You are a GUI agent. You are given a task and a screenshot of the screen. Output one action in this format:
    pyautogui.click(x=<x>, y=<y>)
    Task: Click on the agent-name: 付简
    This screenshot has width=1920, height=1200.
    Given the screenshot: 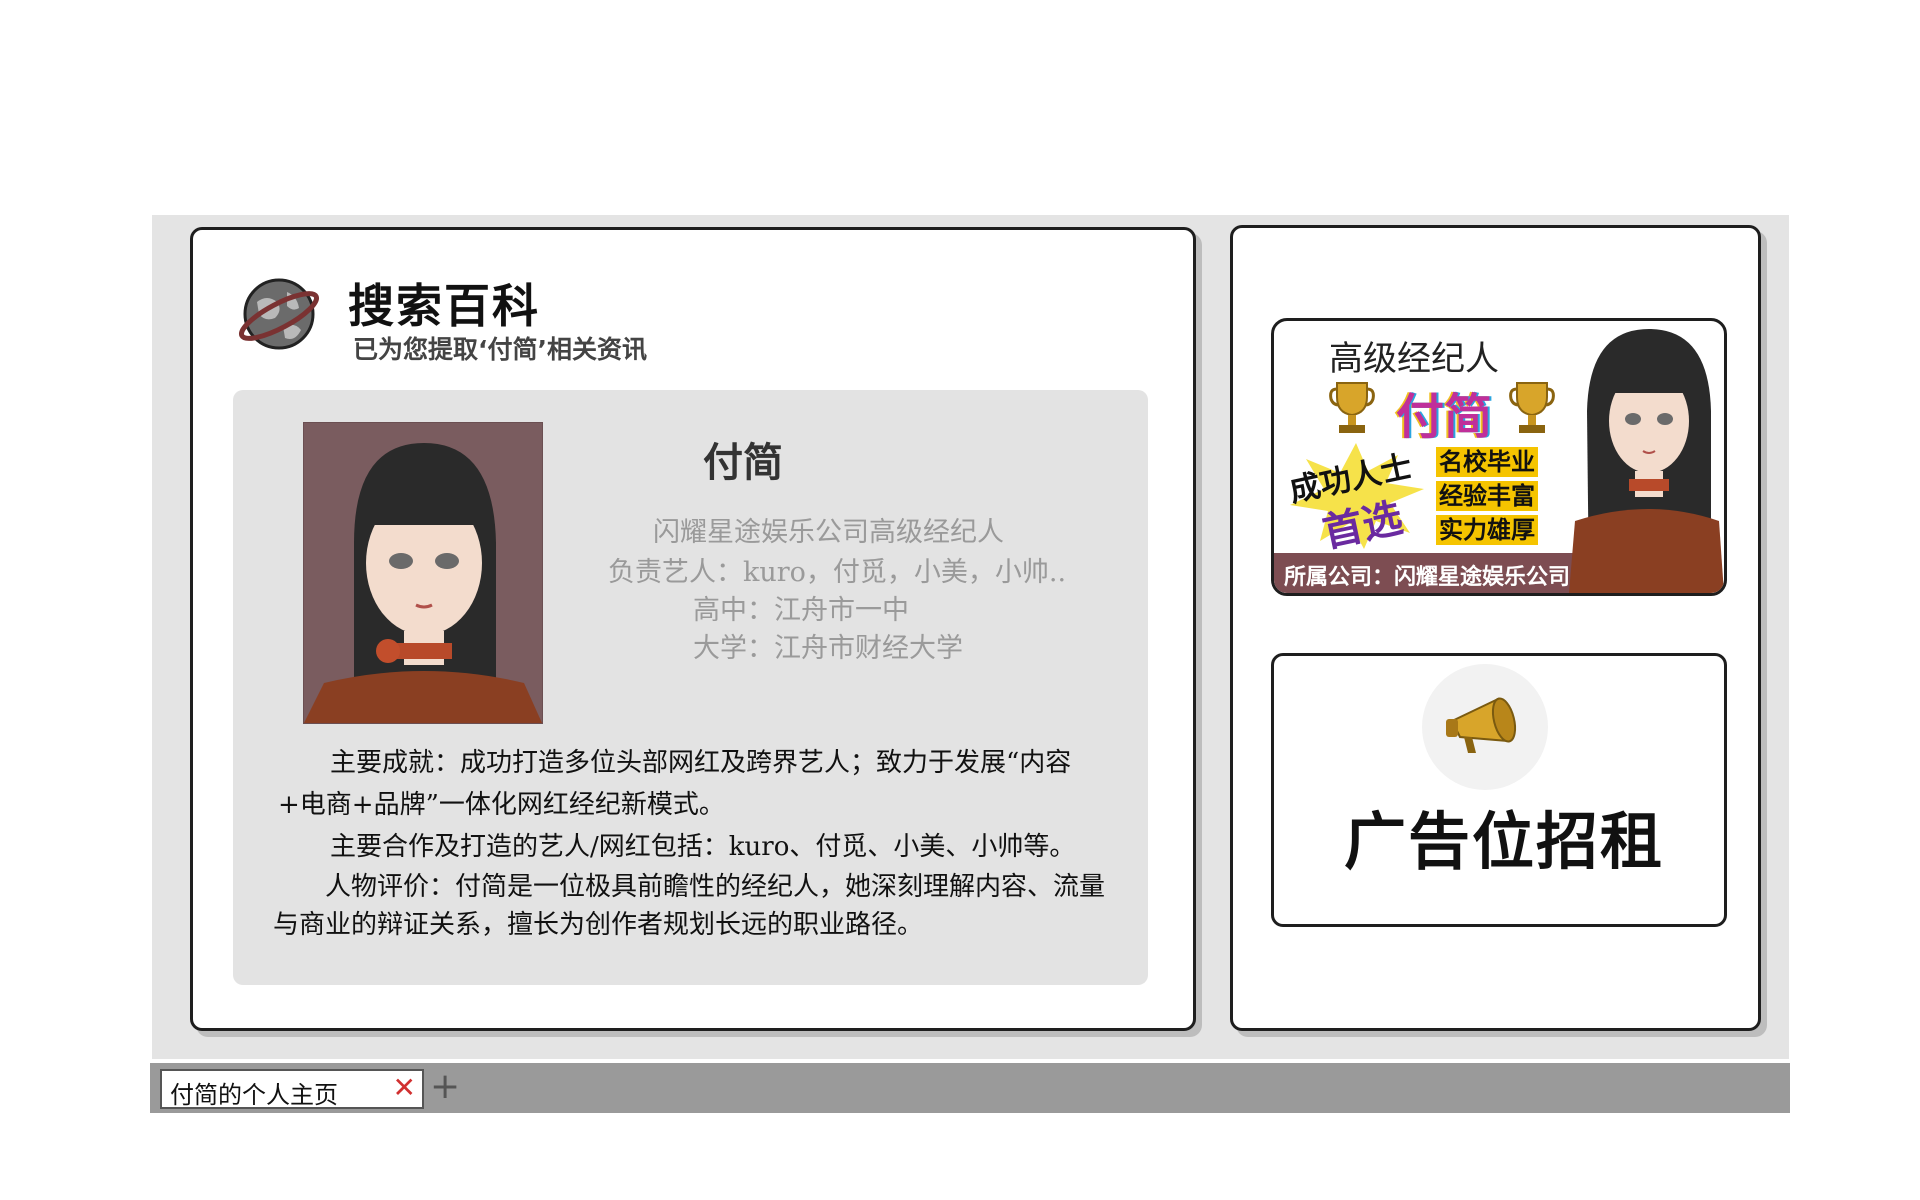 What is the action you would take?
    pyautogui.click(x=1444, y=417)
    